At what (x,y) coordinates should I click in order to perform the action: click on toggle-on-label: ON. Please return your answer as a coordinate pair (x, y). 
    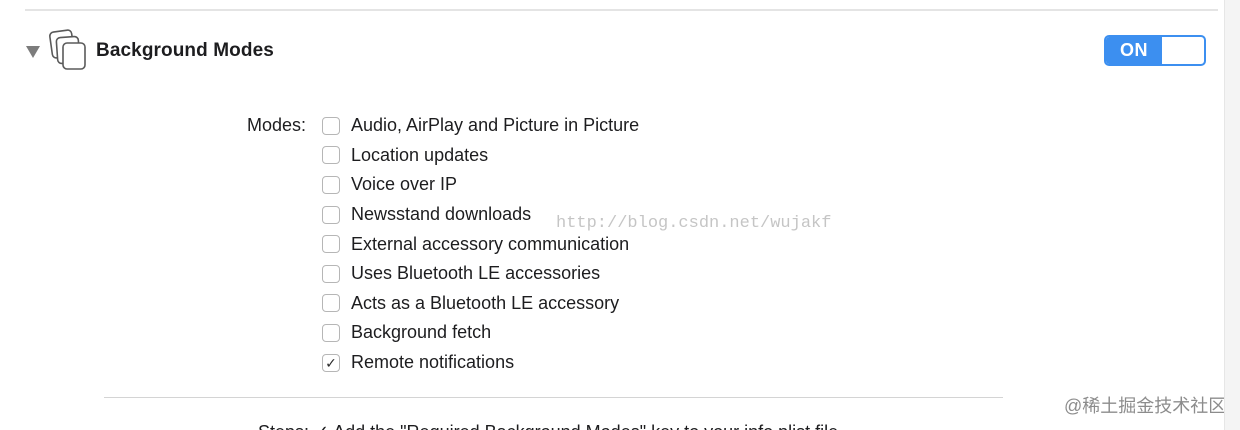
    Looking at the image, I should click on (1134, 50).